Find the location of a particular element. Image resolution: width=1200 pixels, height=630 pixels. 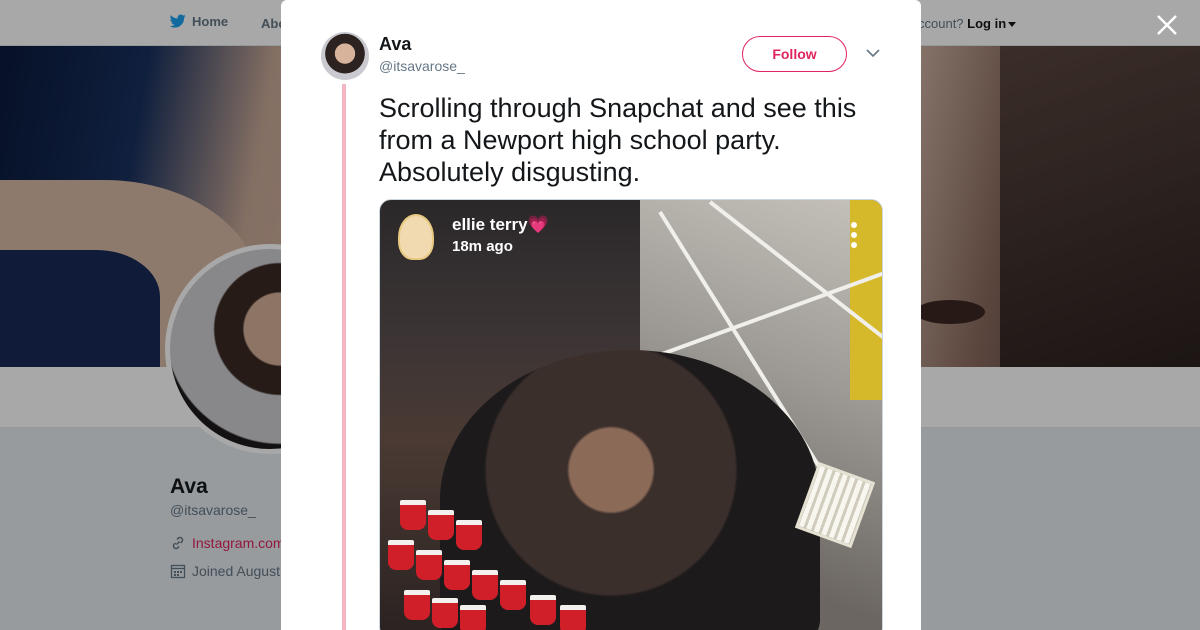

snap-username: ellie terry💗 is located at coordinates (500, 224).